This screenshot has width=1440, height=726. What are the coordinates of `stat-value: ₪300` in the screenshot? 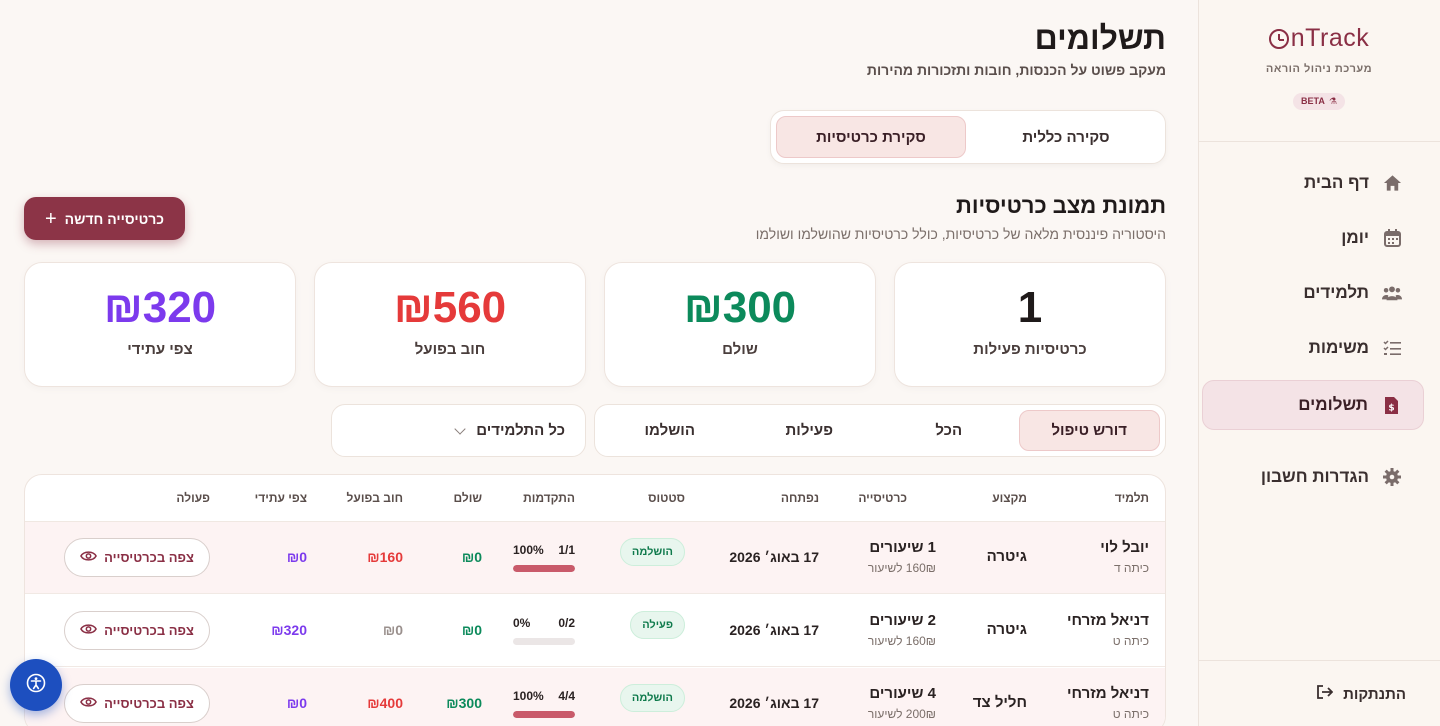 It's located at (740, 307).